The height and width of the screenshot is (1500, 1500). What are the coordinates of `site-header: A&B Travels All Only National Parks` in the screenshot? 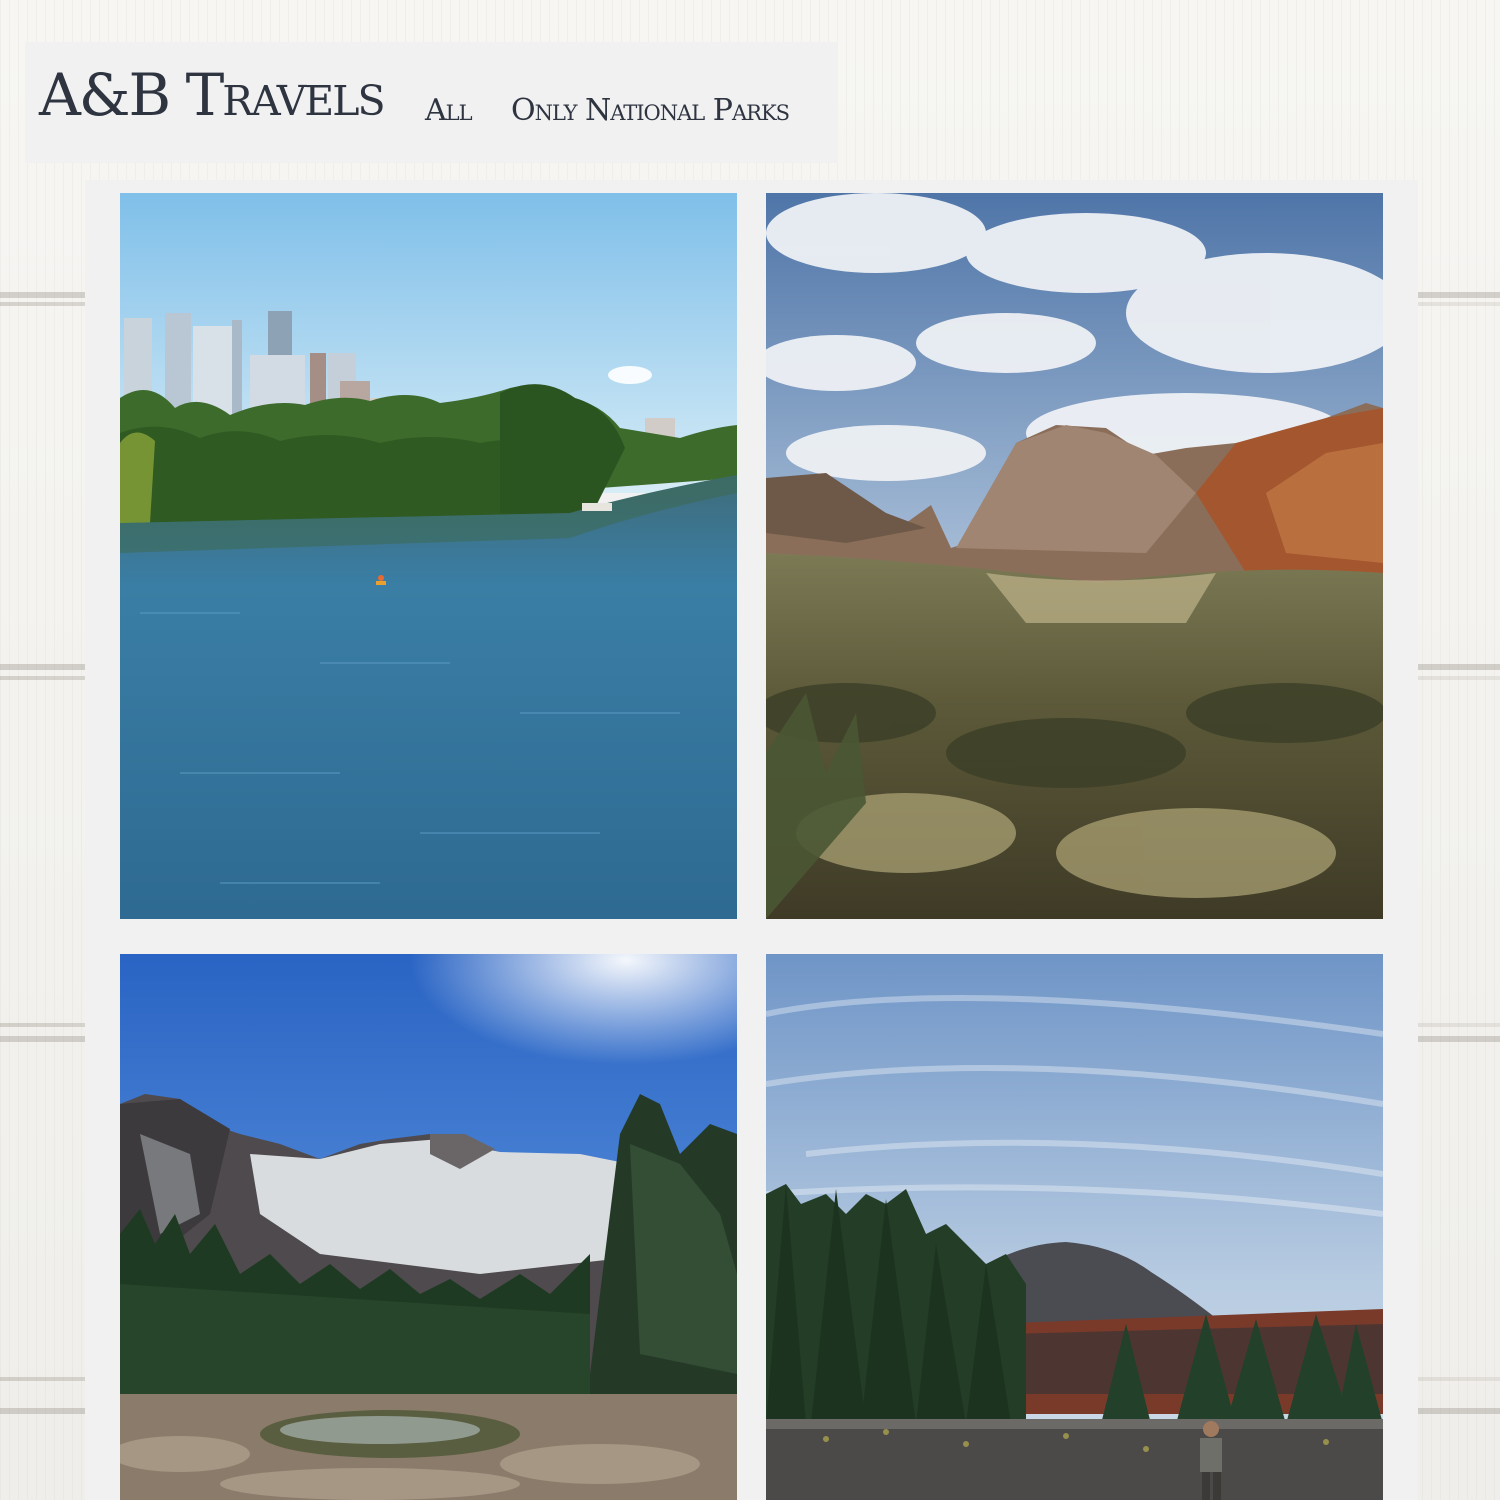 It's located at (431, 102).